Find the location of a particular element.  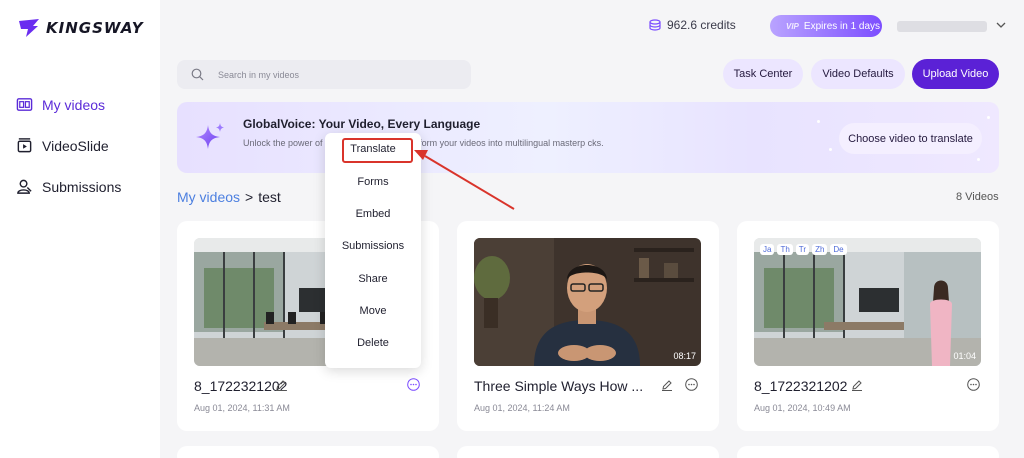

language-tag: Tr is located at coordinates (802, 249).